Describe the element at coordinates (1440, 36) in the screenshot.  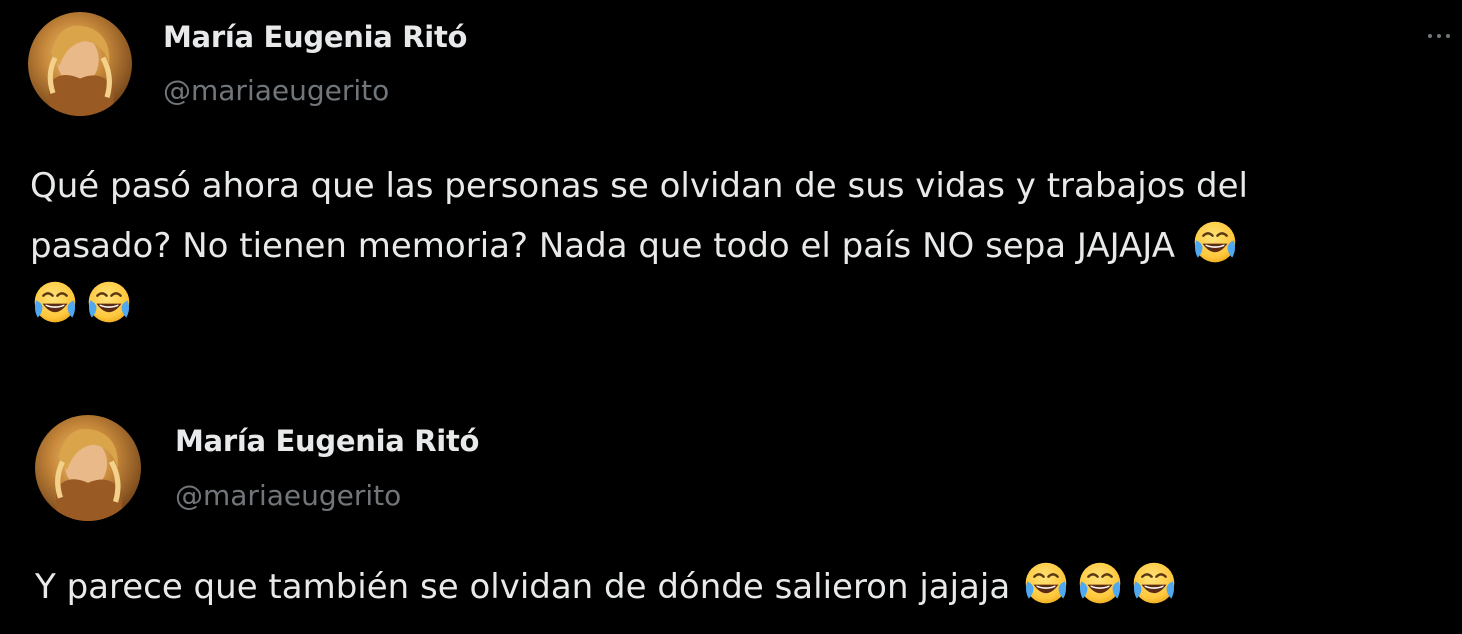
I see `more-options-icon` at that location.